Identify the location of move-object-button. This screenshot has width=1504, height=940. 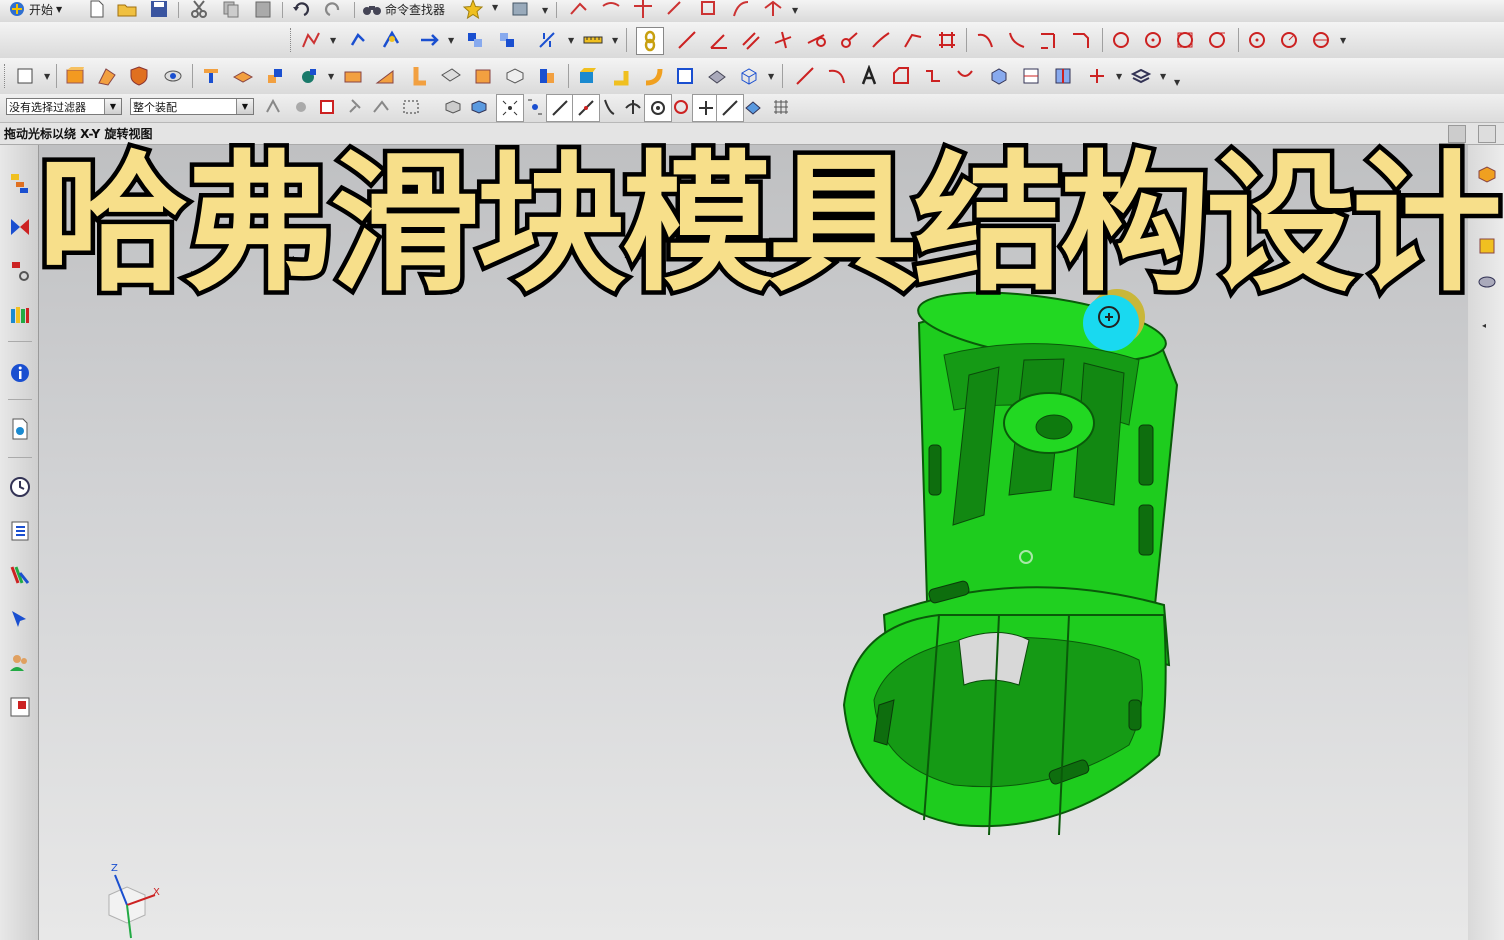
(429, 40).